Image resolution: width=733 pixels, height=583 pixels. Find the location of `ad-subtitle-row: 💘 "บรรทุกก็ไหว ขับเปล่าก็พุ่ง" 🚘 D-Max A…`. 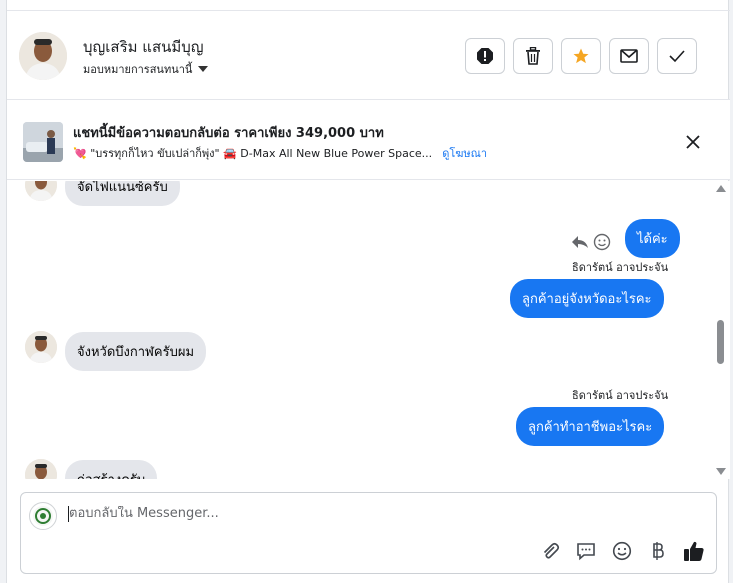

ad-subtitle-row: 💘 "บรรทุกก็ไหว ขับเปล่าก็พุ่ง" 🚘 D-Max A… is located at coordinates (280, 153).